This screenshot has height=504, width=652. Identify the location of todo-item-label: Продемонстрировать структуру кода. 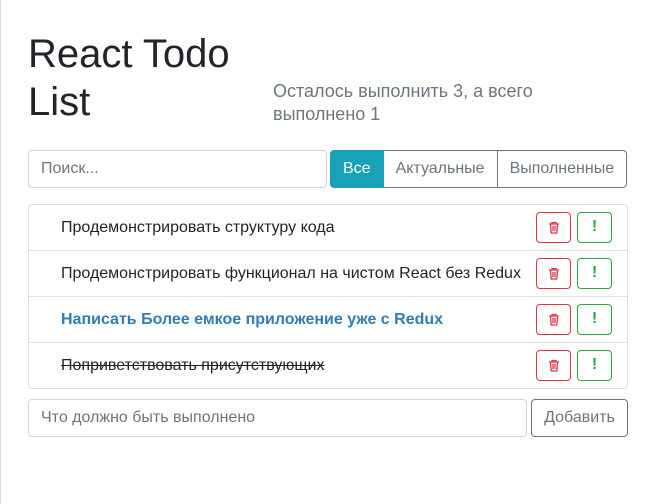
(198, 227).